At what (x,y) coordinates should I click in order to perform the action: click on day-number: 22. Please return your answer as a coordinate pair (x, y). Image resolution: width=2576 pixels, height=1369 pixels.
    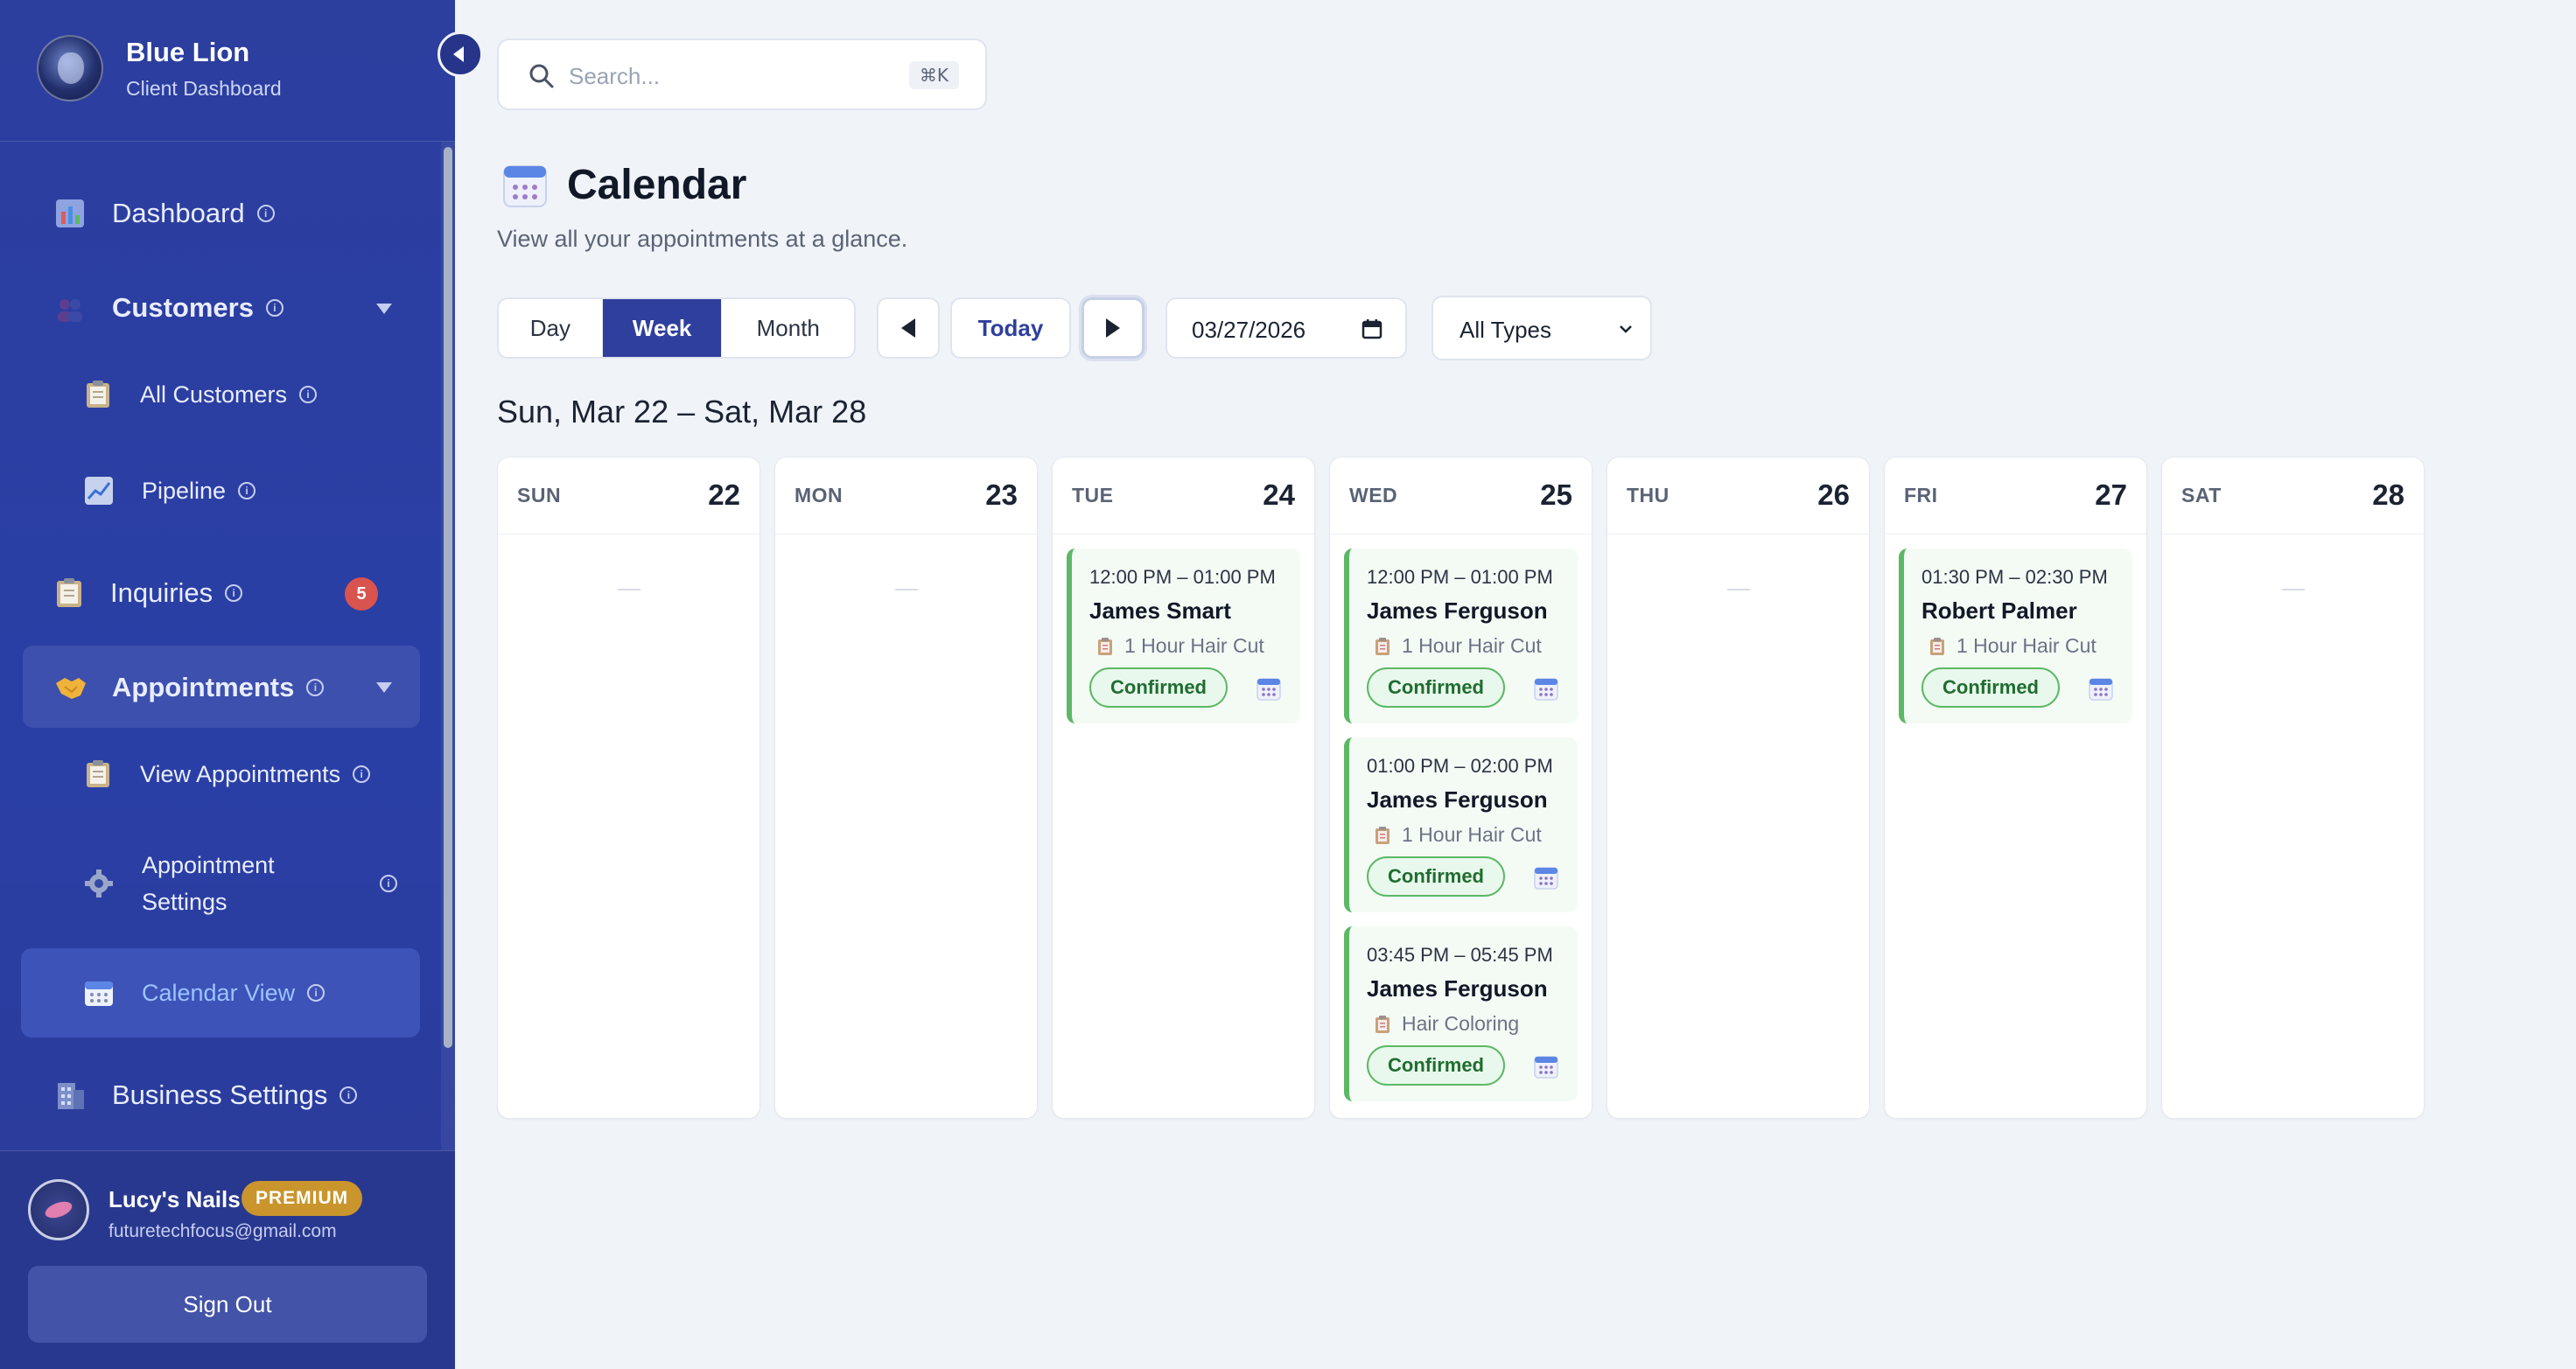
    Looking at the image, I should click on (724, 494).